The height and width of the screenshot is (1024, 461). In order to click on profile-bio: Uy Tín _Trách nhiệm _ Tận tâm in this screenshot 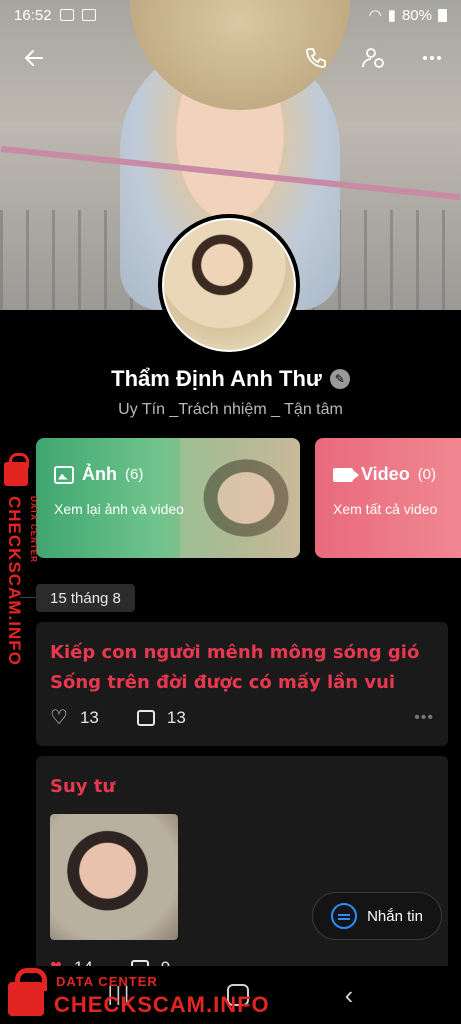, I will do `click(230, 409)`.